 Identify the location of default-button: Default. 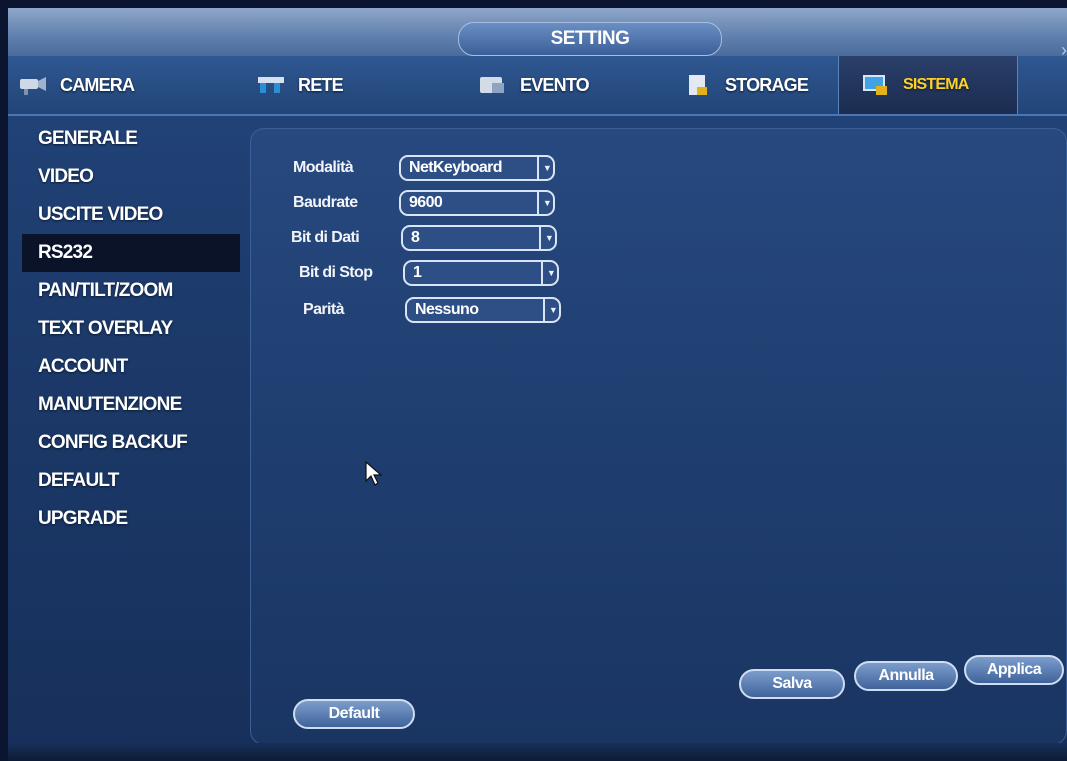
(354, 714).